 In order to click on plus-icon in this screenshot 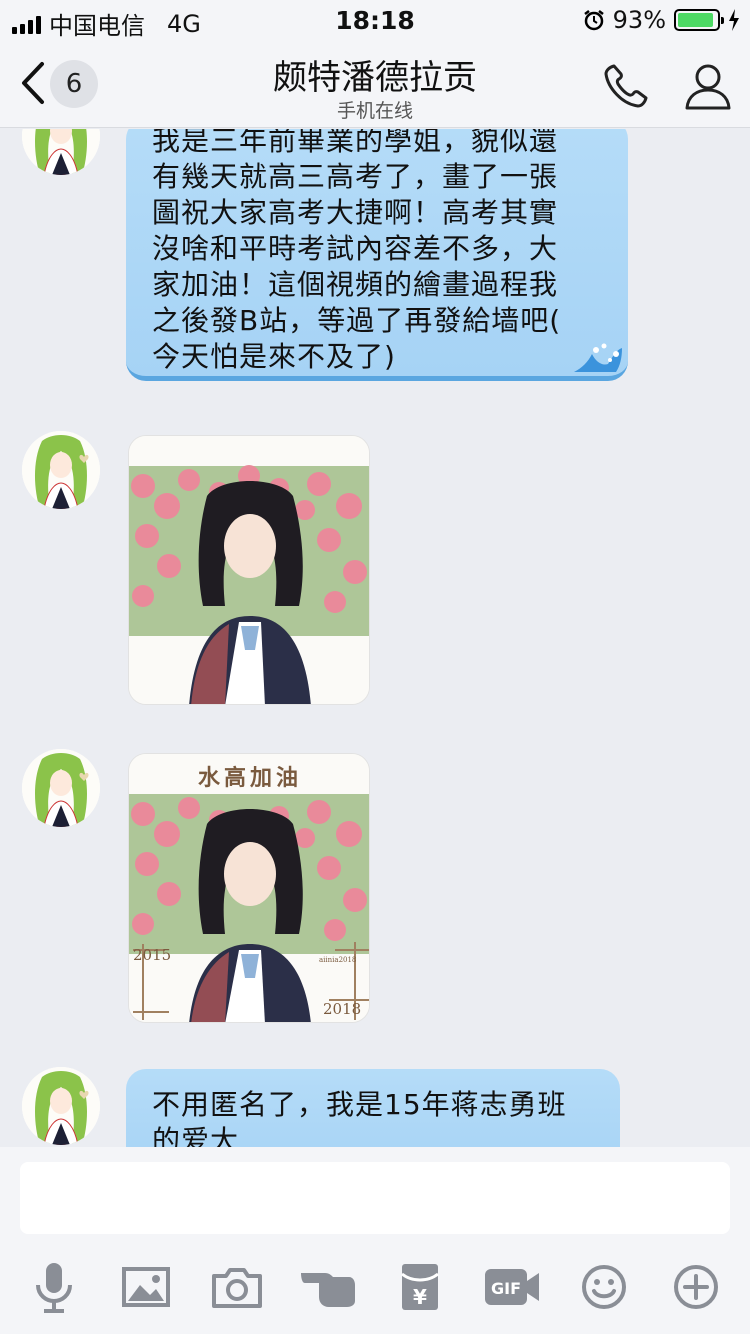, I will do `click(696, 1287)`.